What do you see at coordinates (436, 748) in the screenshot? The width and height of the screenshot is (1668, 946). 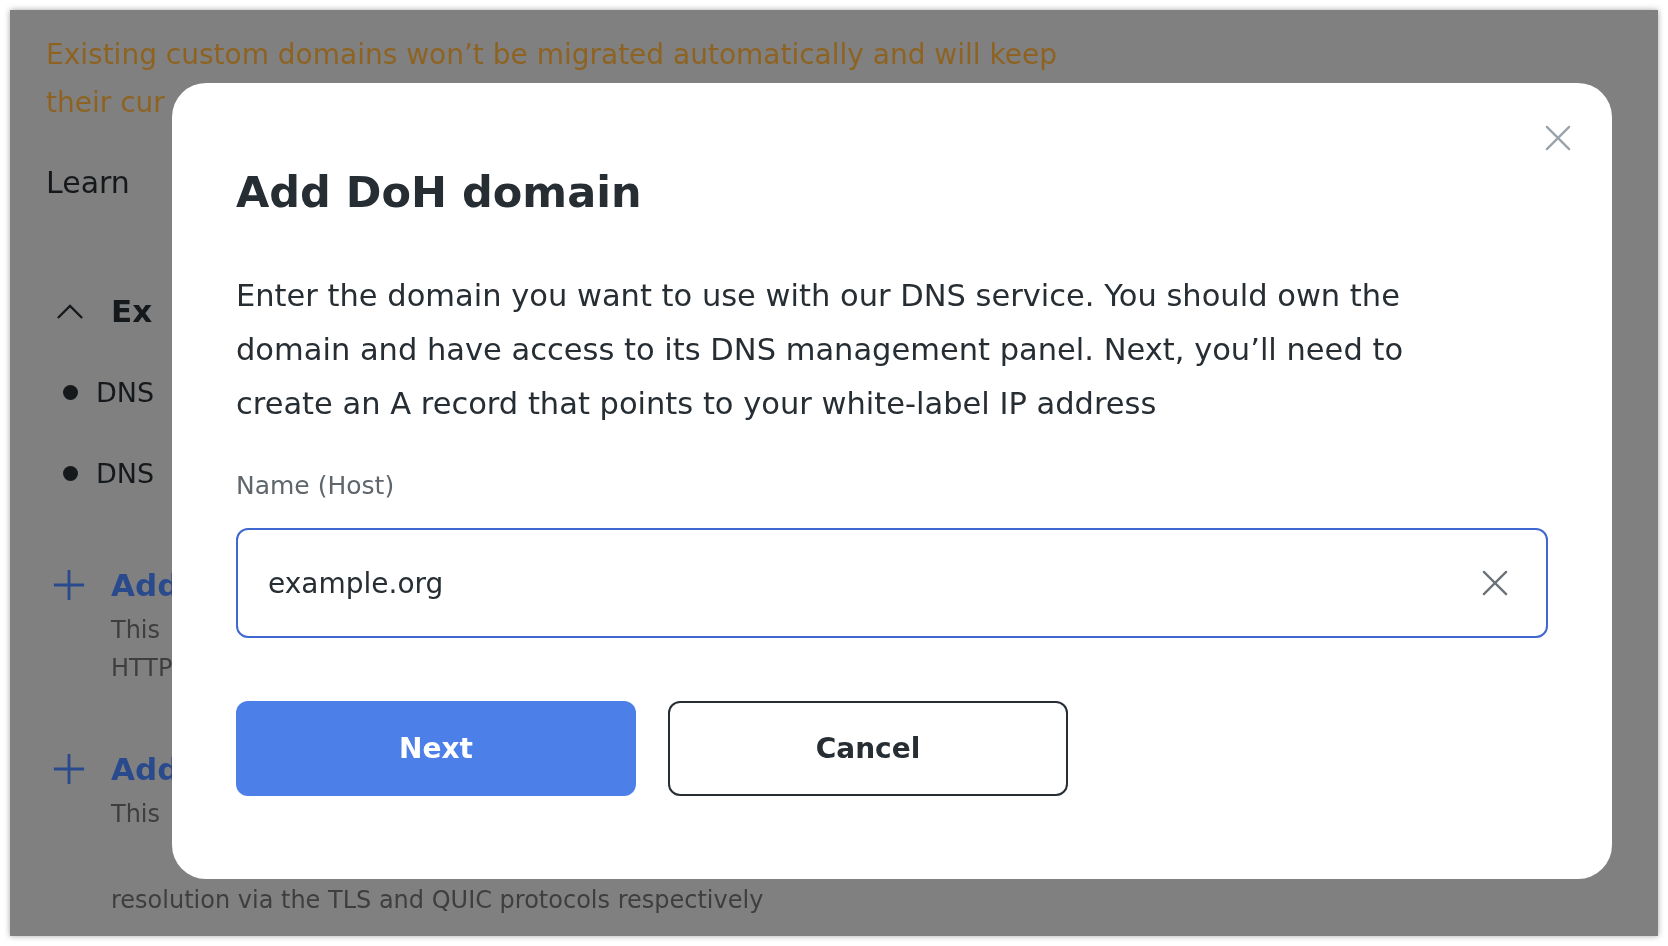 I see `next-button: Next` at bounding box center [436, 748].